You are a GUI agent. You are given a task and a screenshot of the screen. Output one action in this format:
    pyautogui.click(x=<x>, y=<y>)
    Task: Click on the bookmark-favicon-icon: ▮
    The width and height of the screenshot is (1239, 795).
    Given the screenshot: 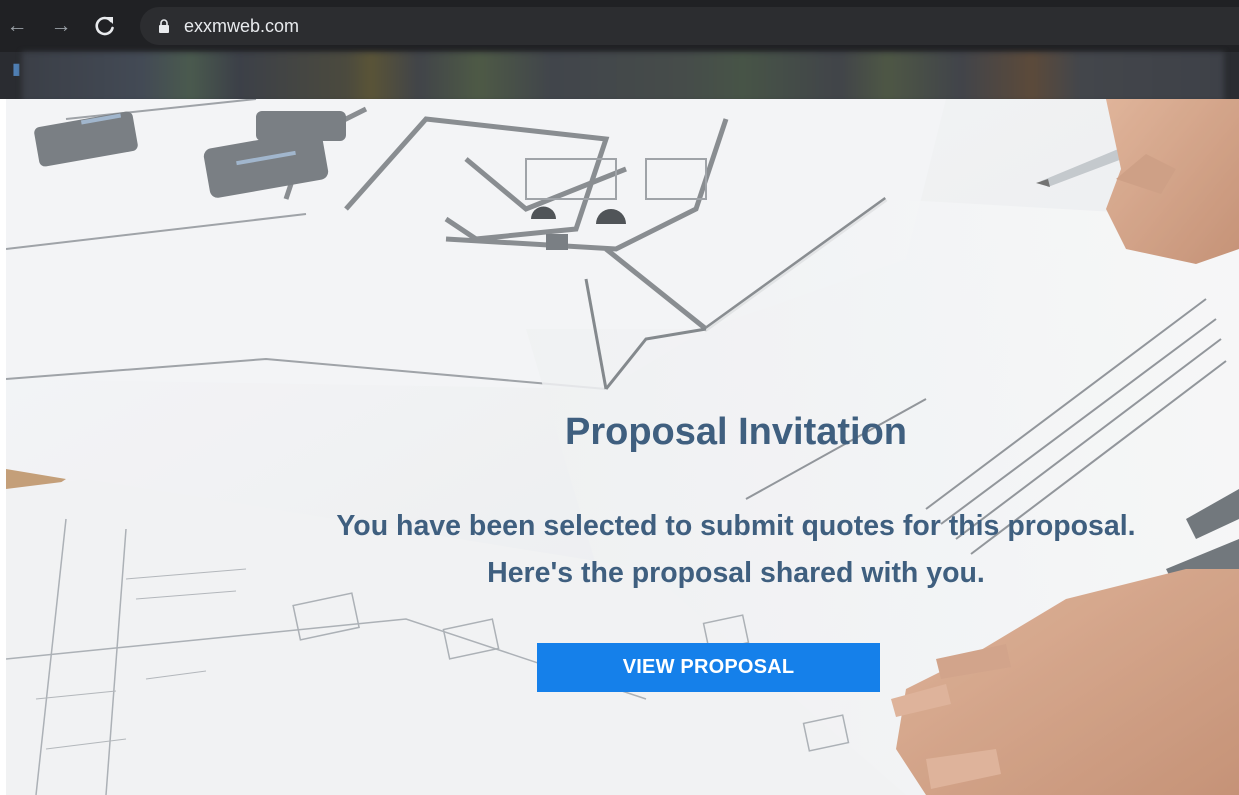 What is the action you would take?
    pyautogui.click(x=16, y=70)
    